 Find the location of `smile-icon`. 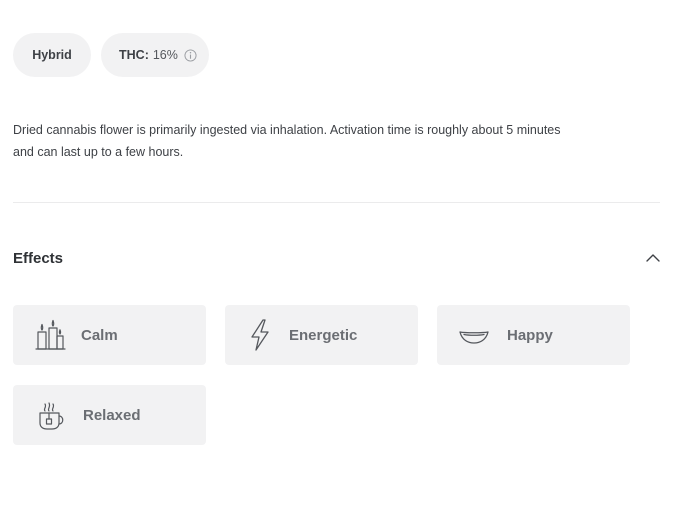

smile-icon is located at coordinates (474, 335).